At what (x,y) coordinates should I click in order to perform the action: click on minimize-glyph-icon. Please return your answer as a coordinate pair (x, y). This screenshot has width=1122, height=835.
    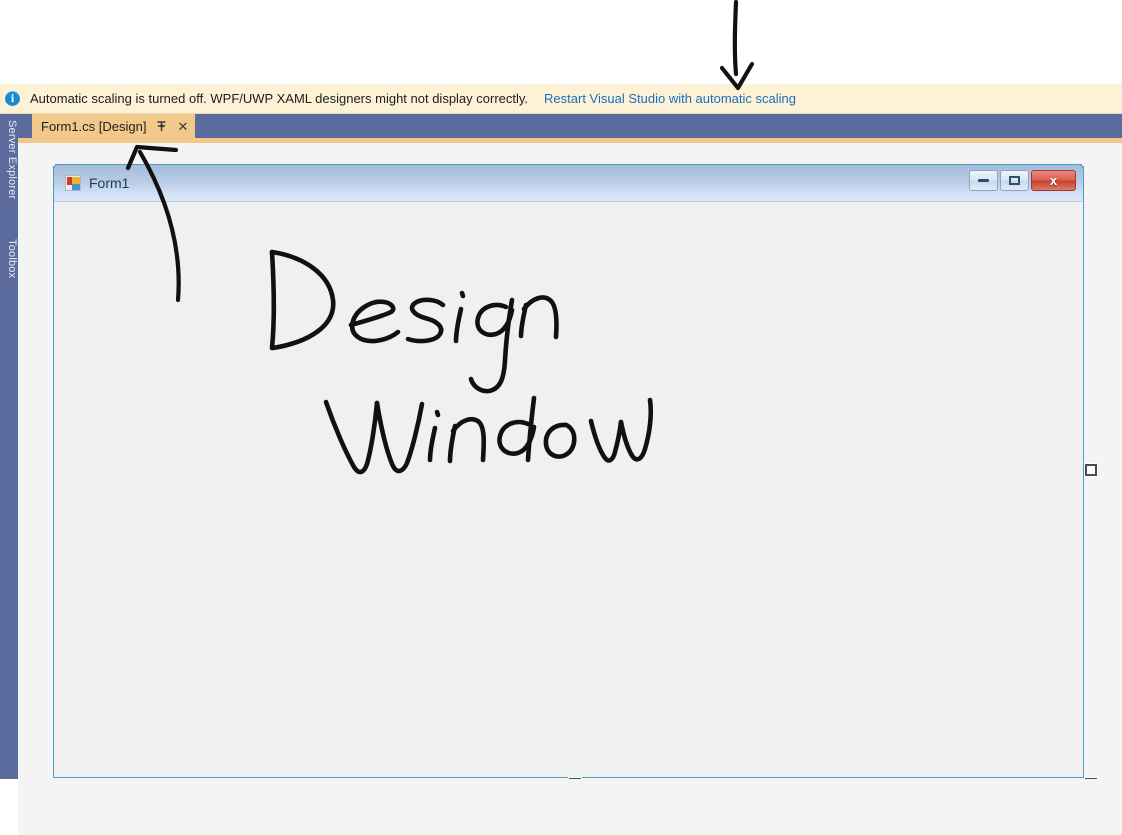
    Looking at the image, I should click on (983, 180).